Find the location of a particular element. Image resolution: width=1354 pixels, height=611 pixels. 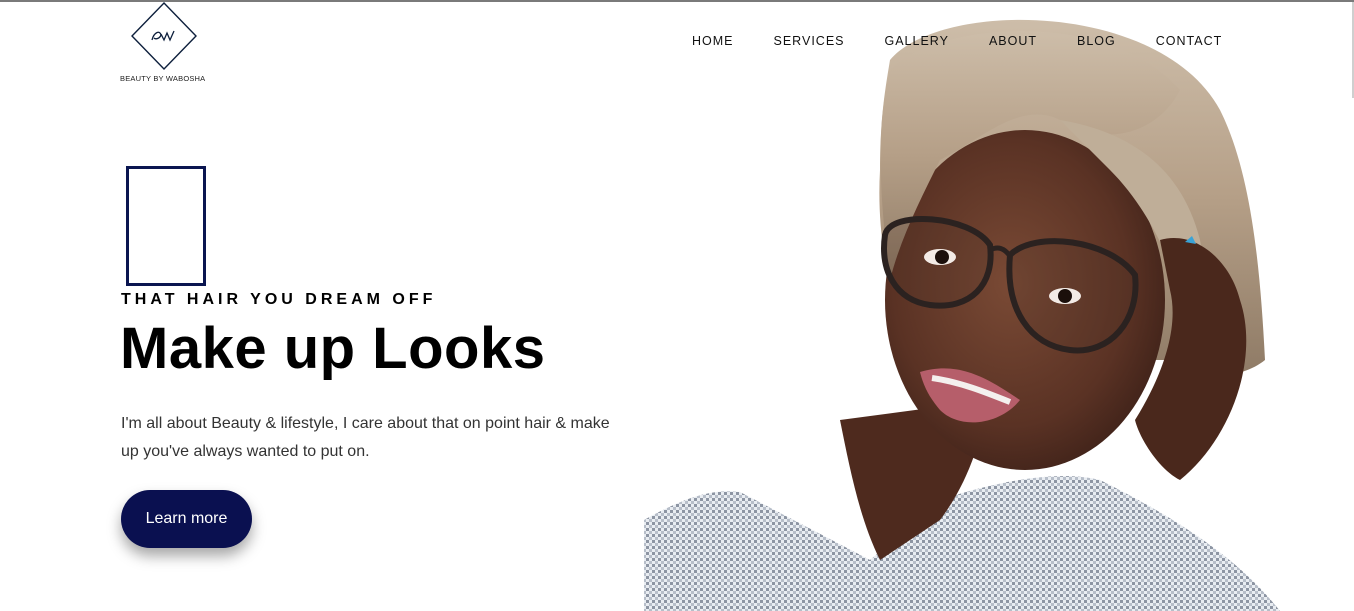

nav-gallery: GALLERY is located at coordinates (917, 41).